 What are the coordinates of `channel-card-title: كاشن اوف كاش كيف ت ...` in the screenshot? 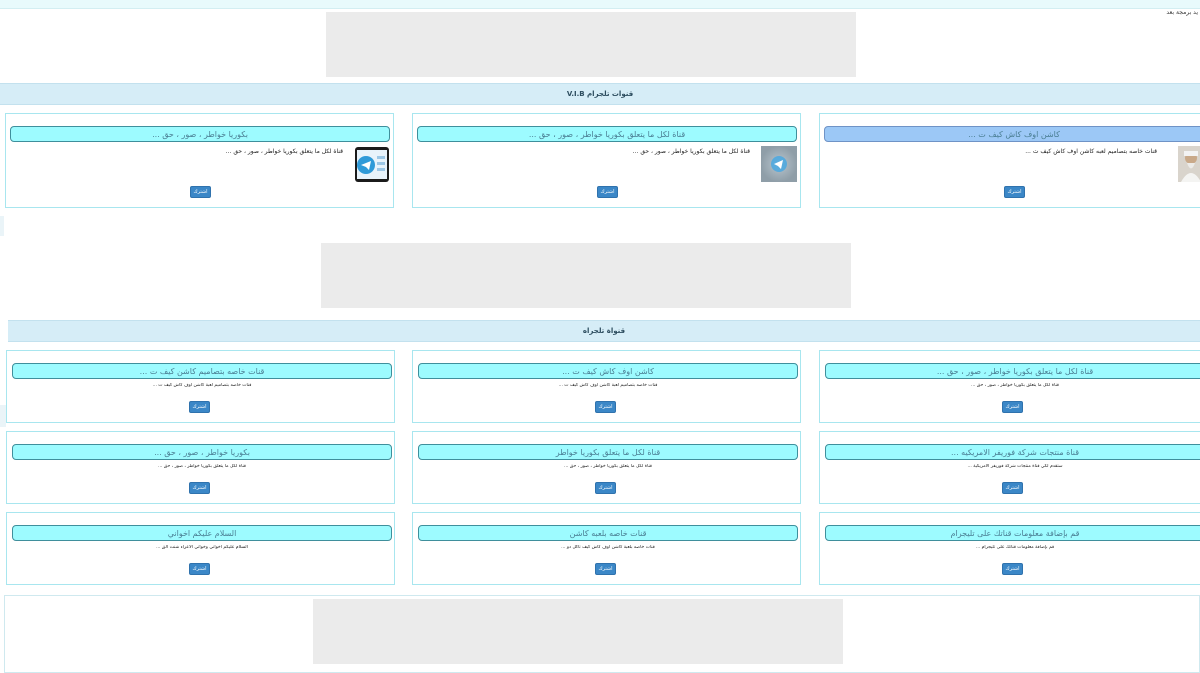 It's located at (608, 371).